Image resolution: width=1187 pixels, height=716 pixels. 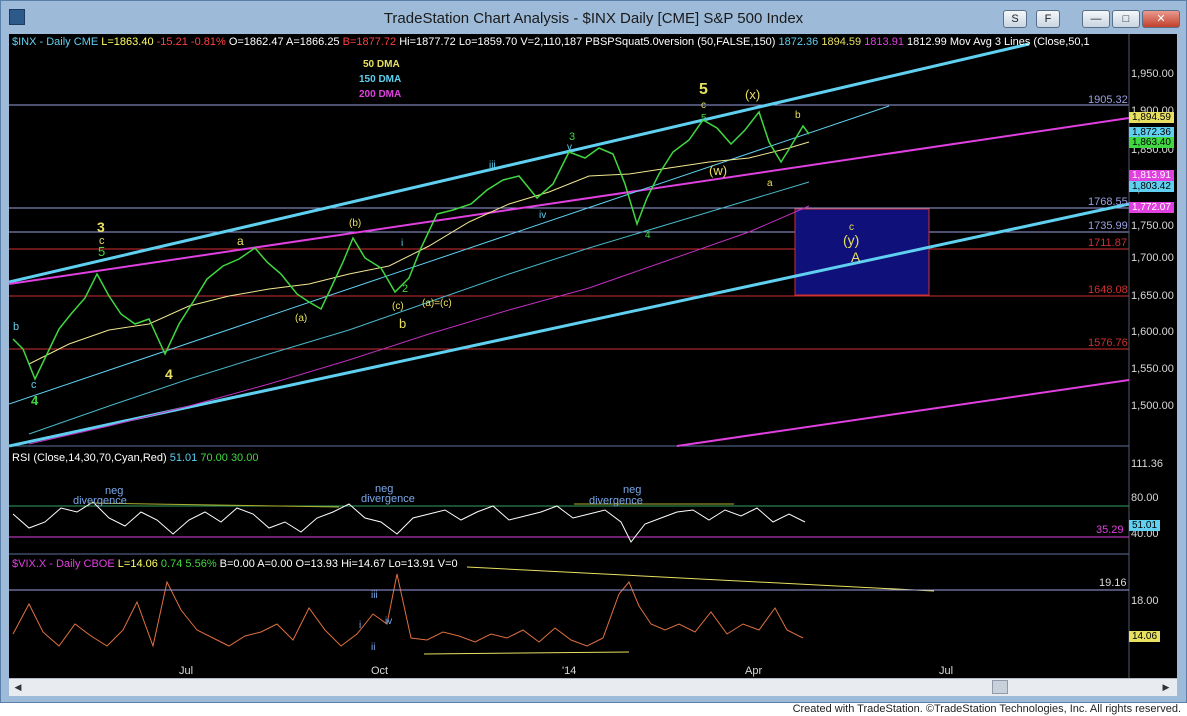 I want to click on rsi-overbought: 70.00, so click(x=214, y=458).